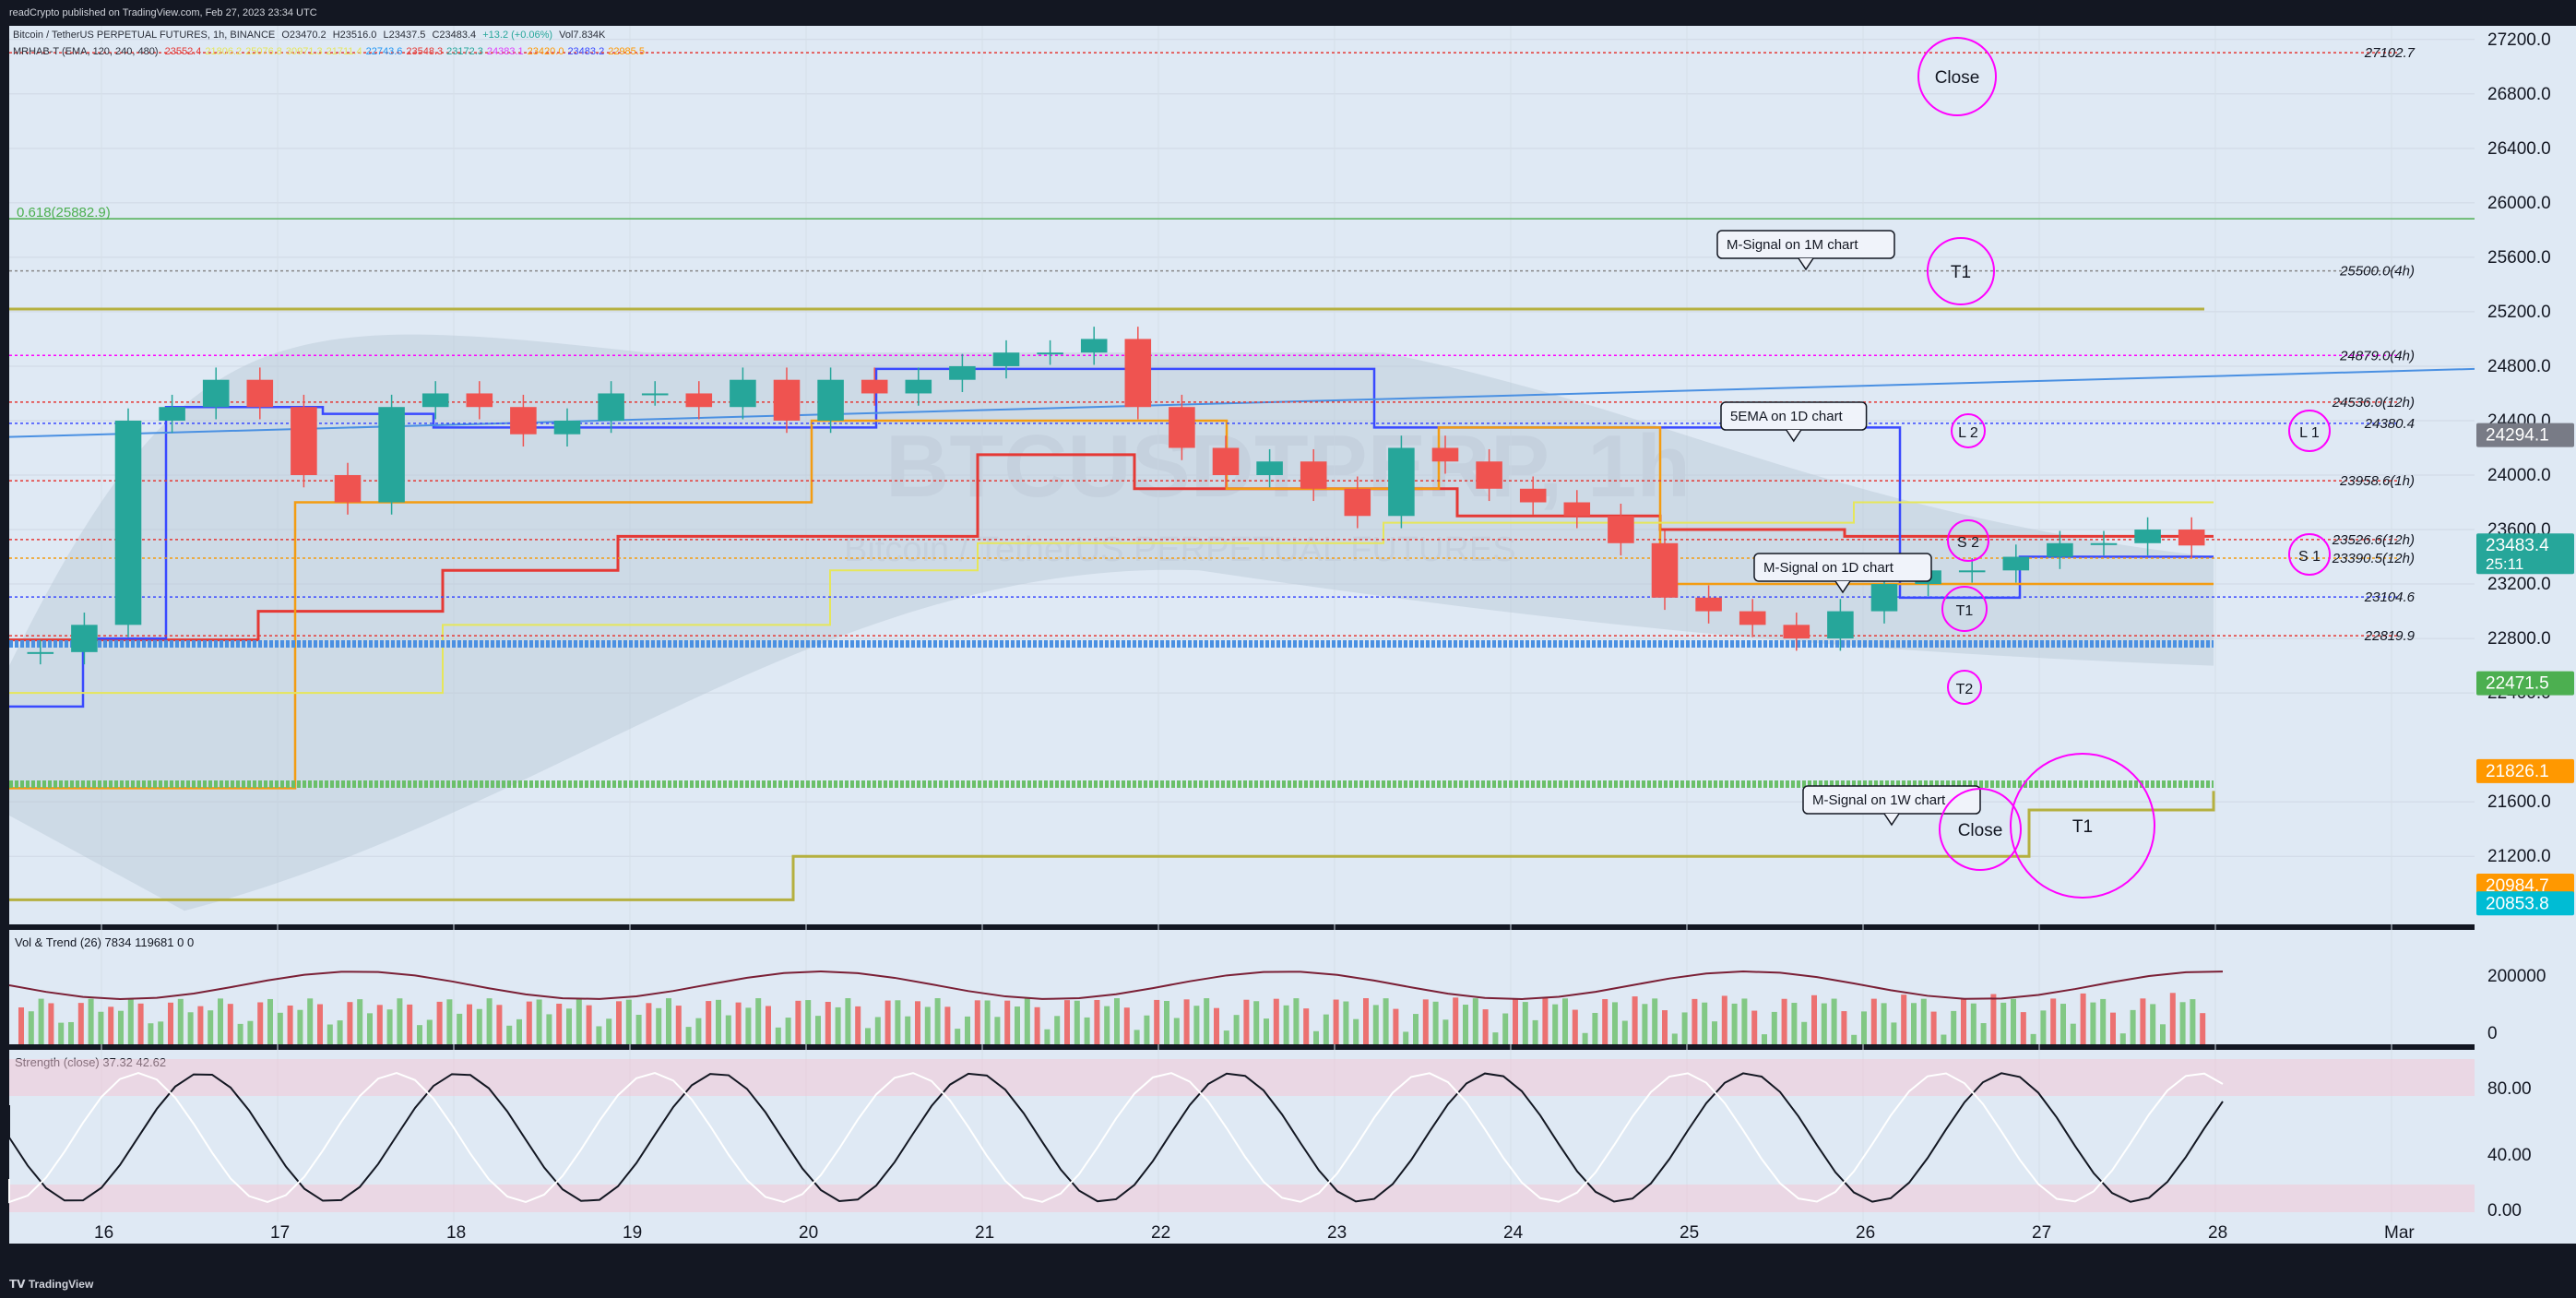 The width and height of the screenshot is (2576, 1298). Describe the element at coordinates (2517, 545) in the screenshot. I see `badge-value: 23483.4` at that location.